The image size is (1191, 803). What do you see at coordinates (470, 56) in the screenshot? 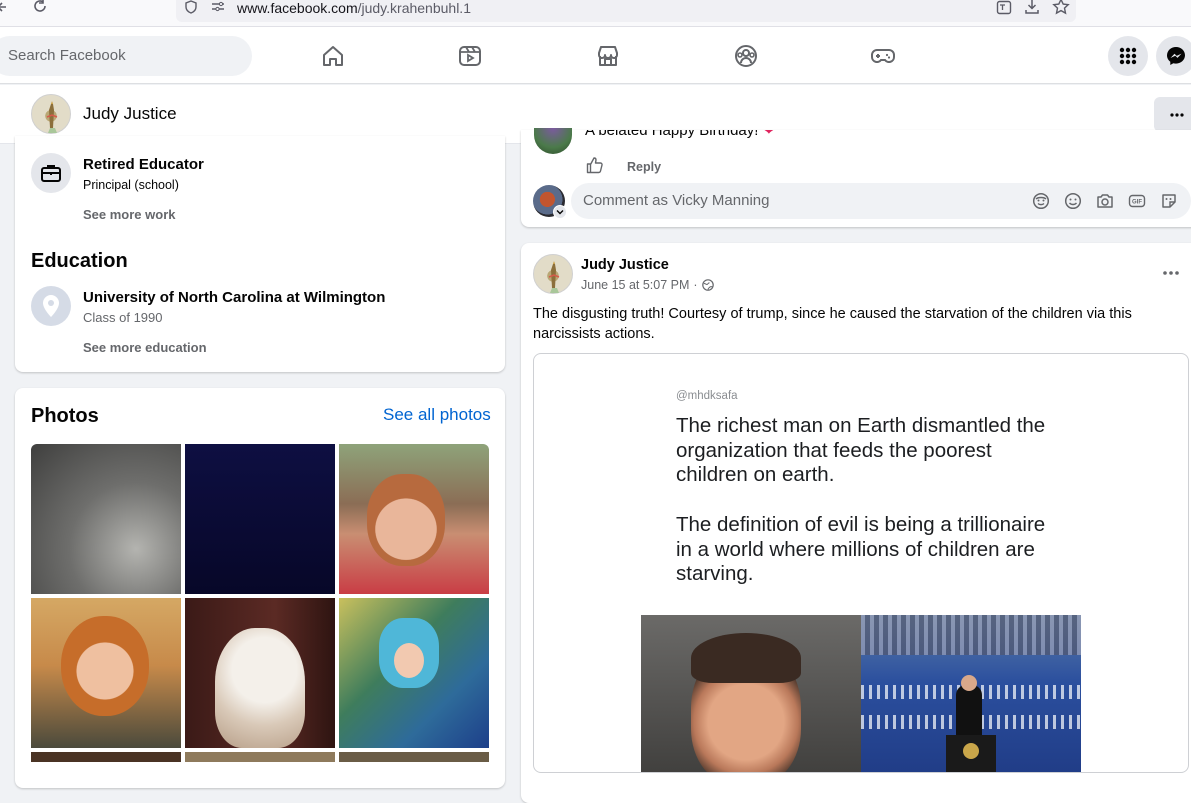
I see `video-icon` at bounding box center [470, 56].